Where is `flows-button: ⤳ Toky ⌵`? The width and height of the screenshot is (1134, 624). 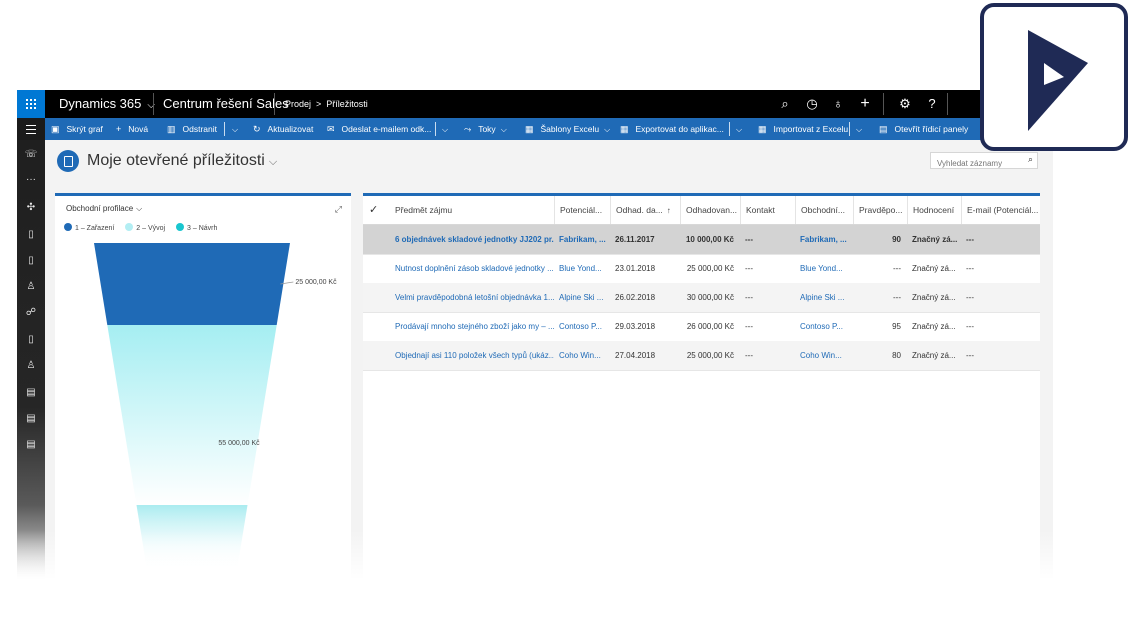
flows-button: ⤳ Toky ⌵ is located at coordinates (485, 129).